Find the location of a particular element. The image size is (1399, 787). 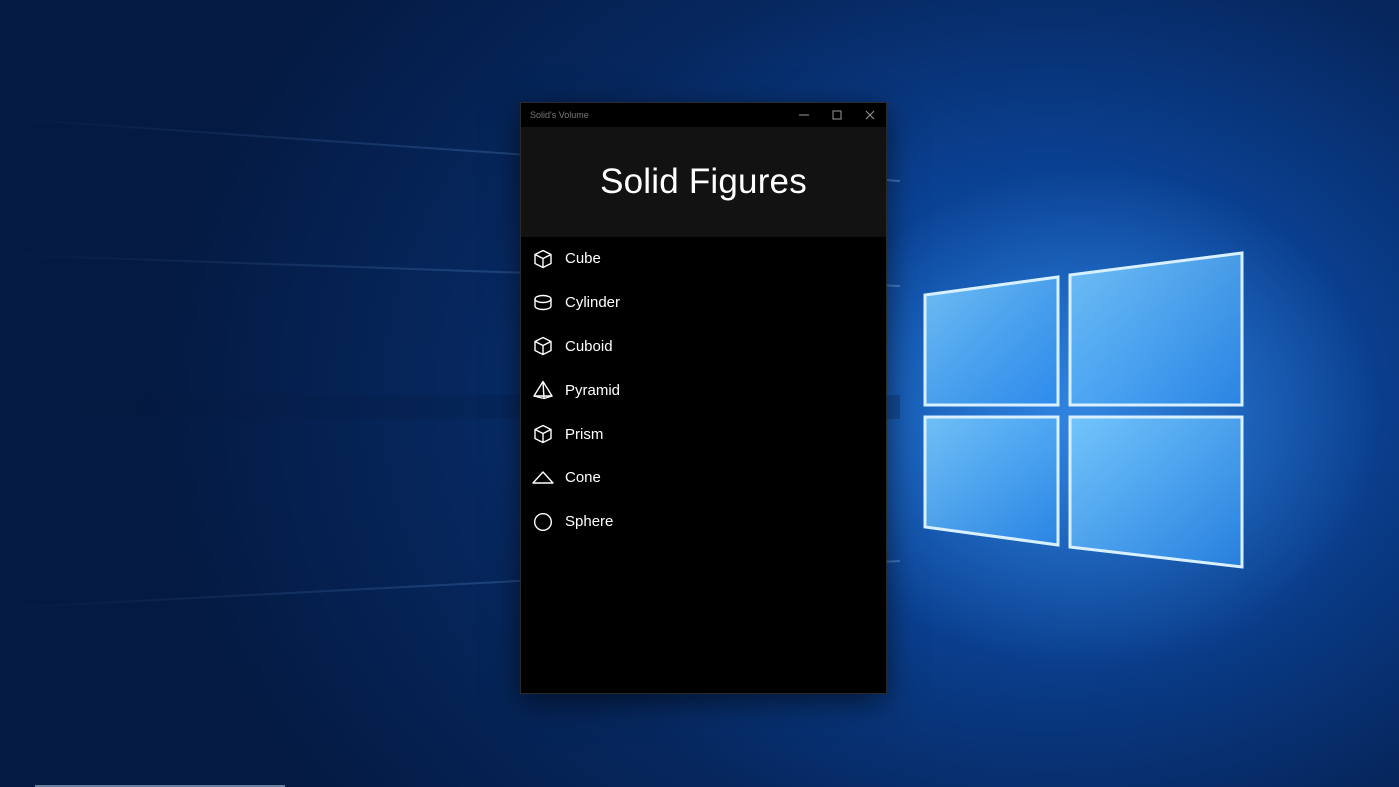

page-header: Solid Figures is located at coordinates (703, 182).